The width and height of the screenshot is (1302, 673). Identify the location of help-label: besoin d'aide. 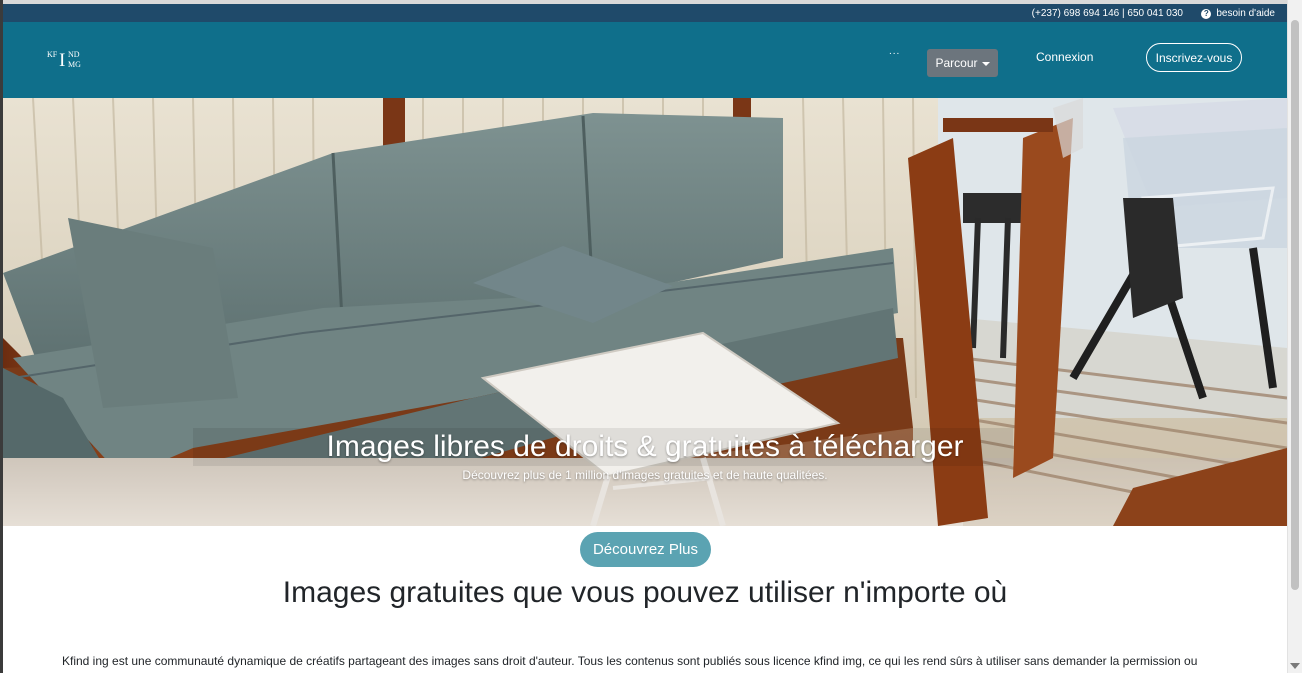
(1245, 13).